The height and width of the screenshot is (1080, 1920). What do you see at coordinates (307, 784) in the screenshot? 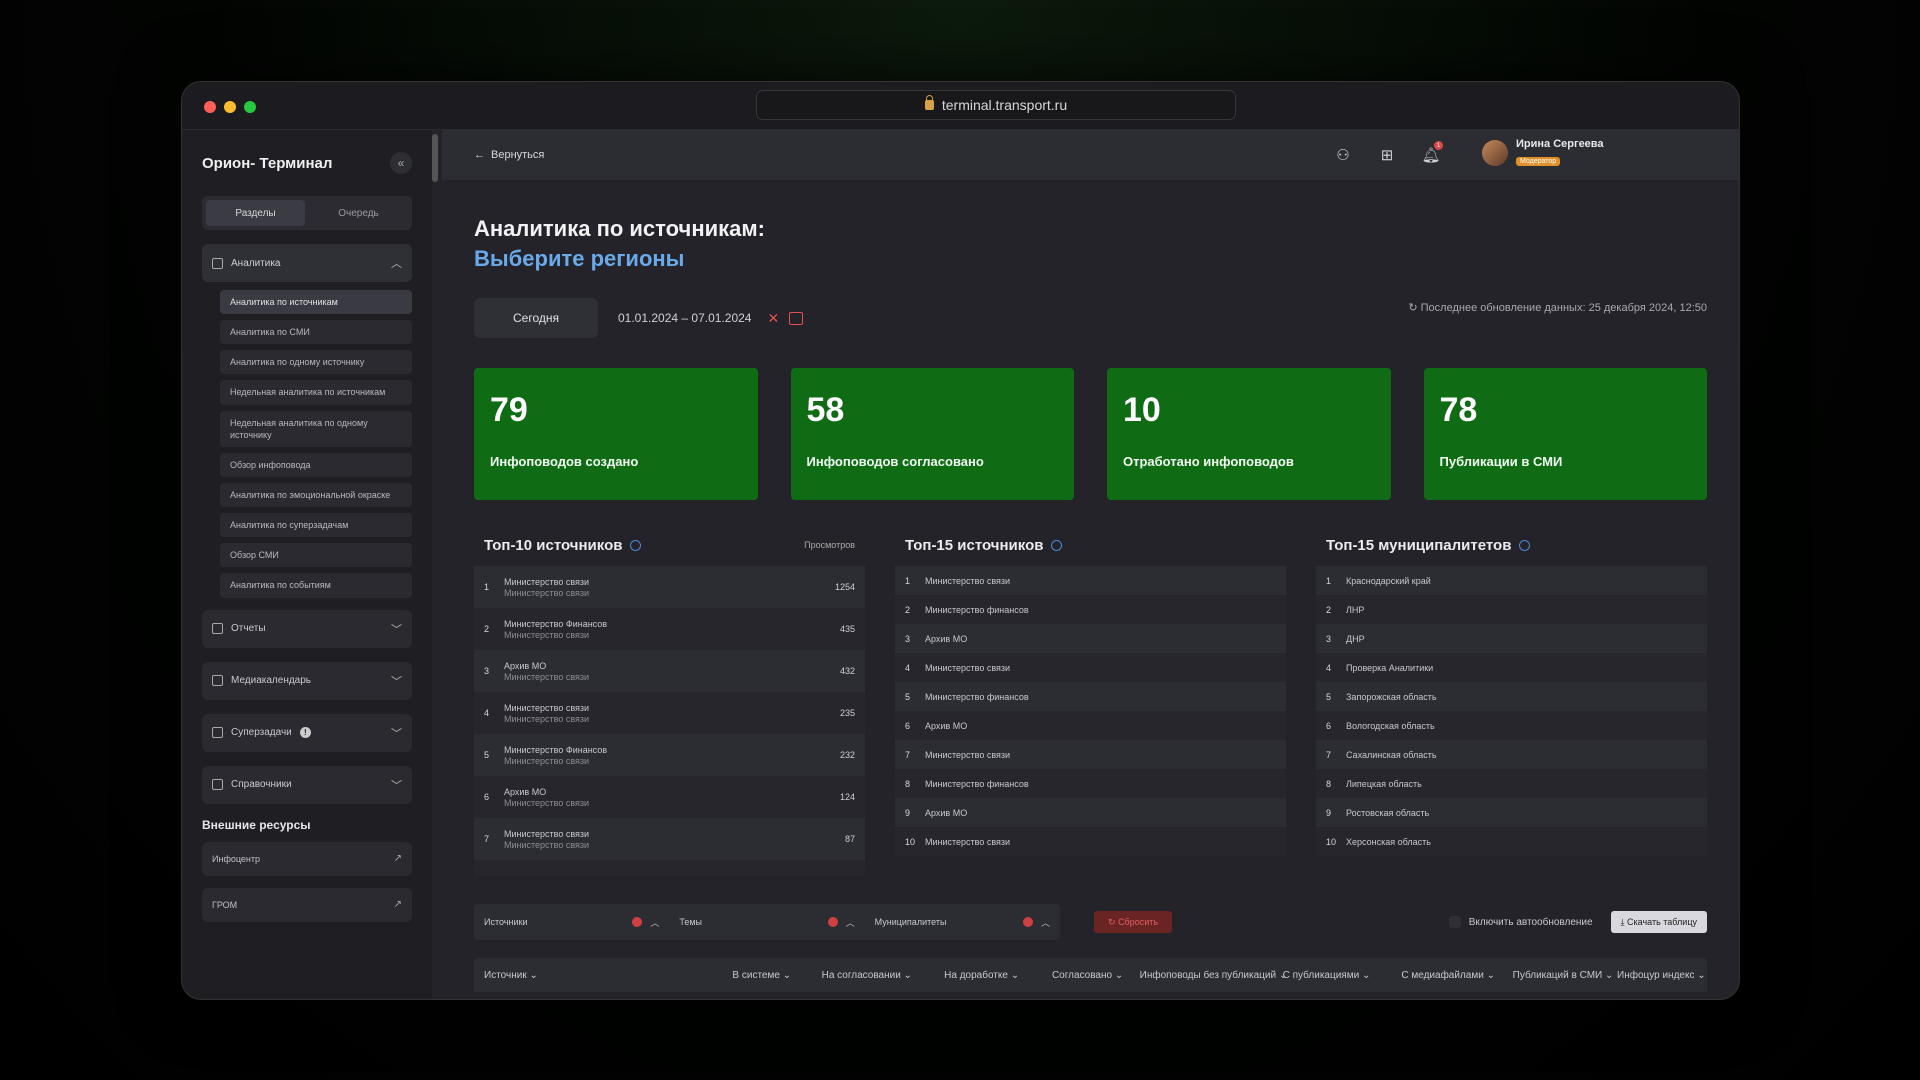
I see `sidebar-group-references: Справочники ﹀` at bounding box center [307, 784].